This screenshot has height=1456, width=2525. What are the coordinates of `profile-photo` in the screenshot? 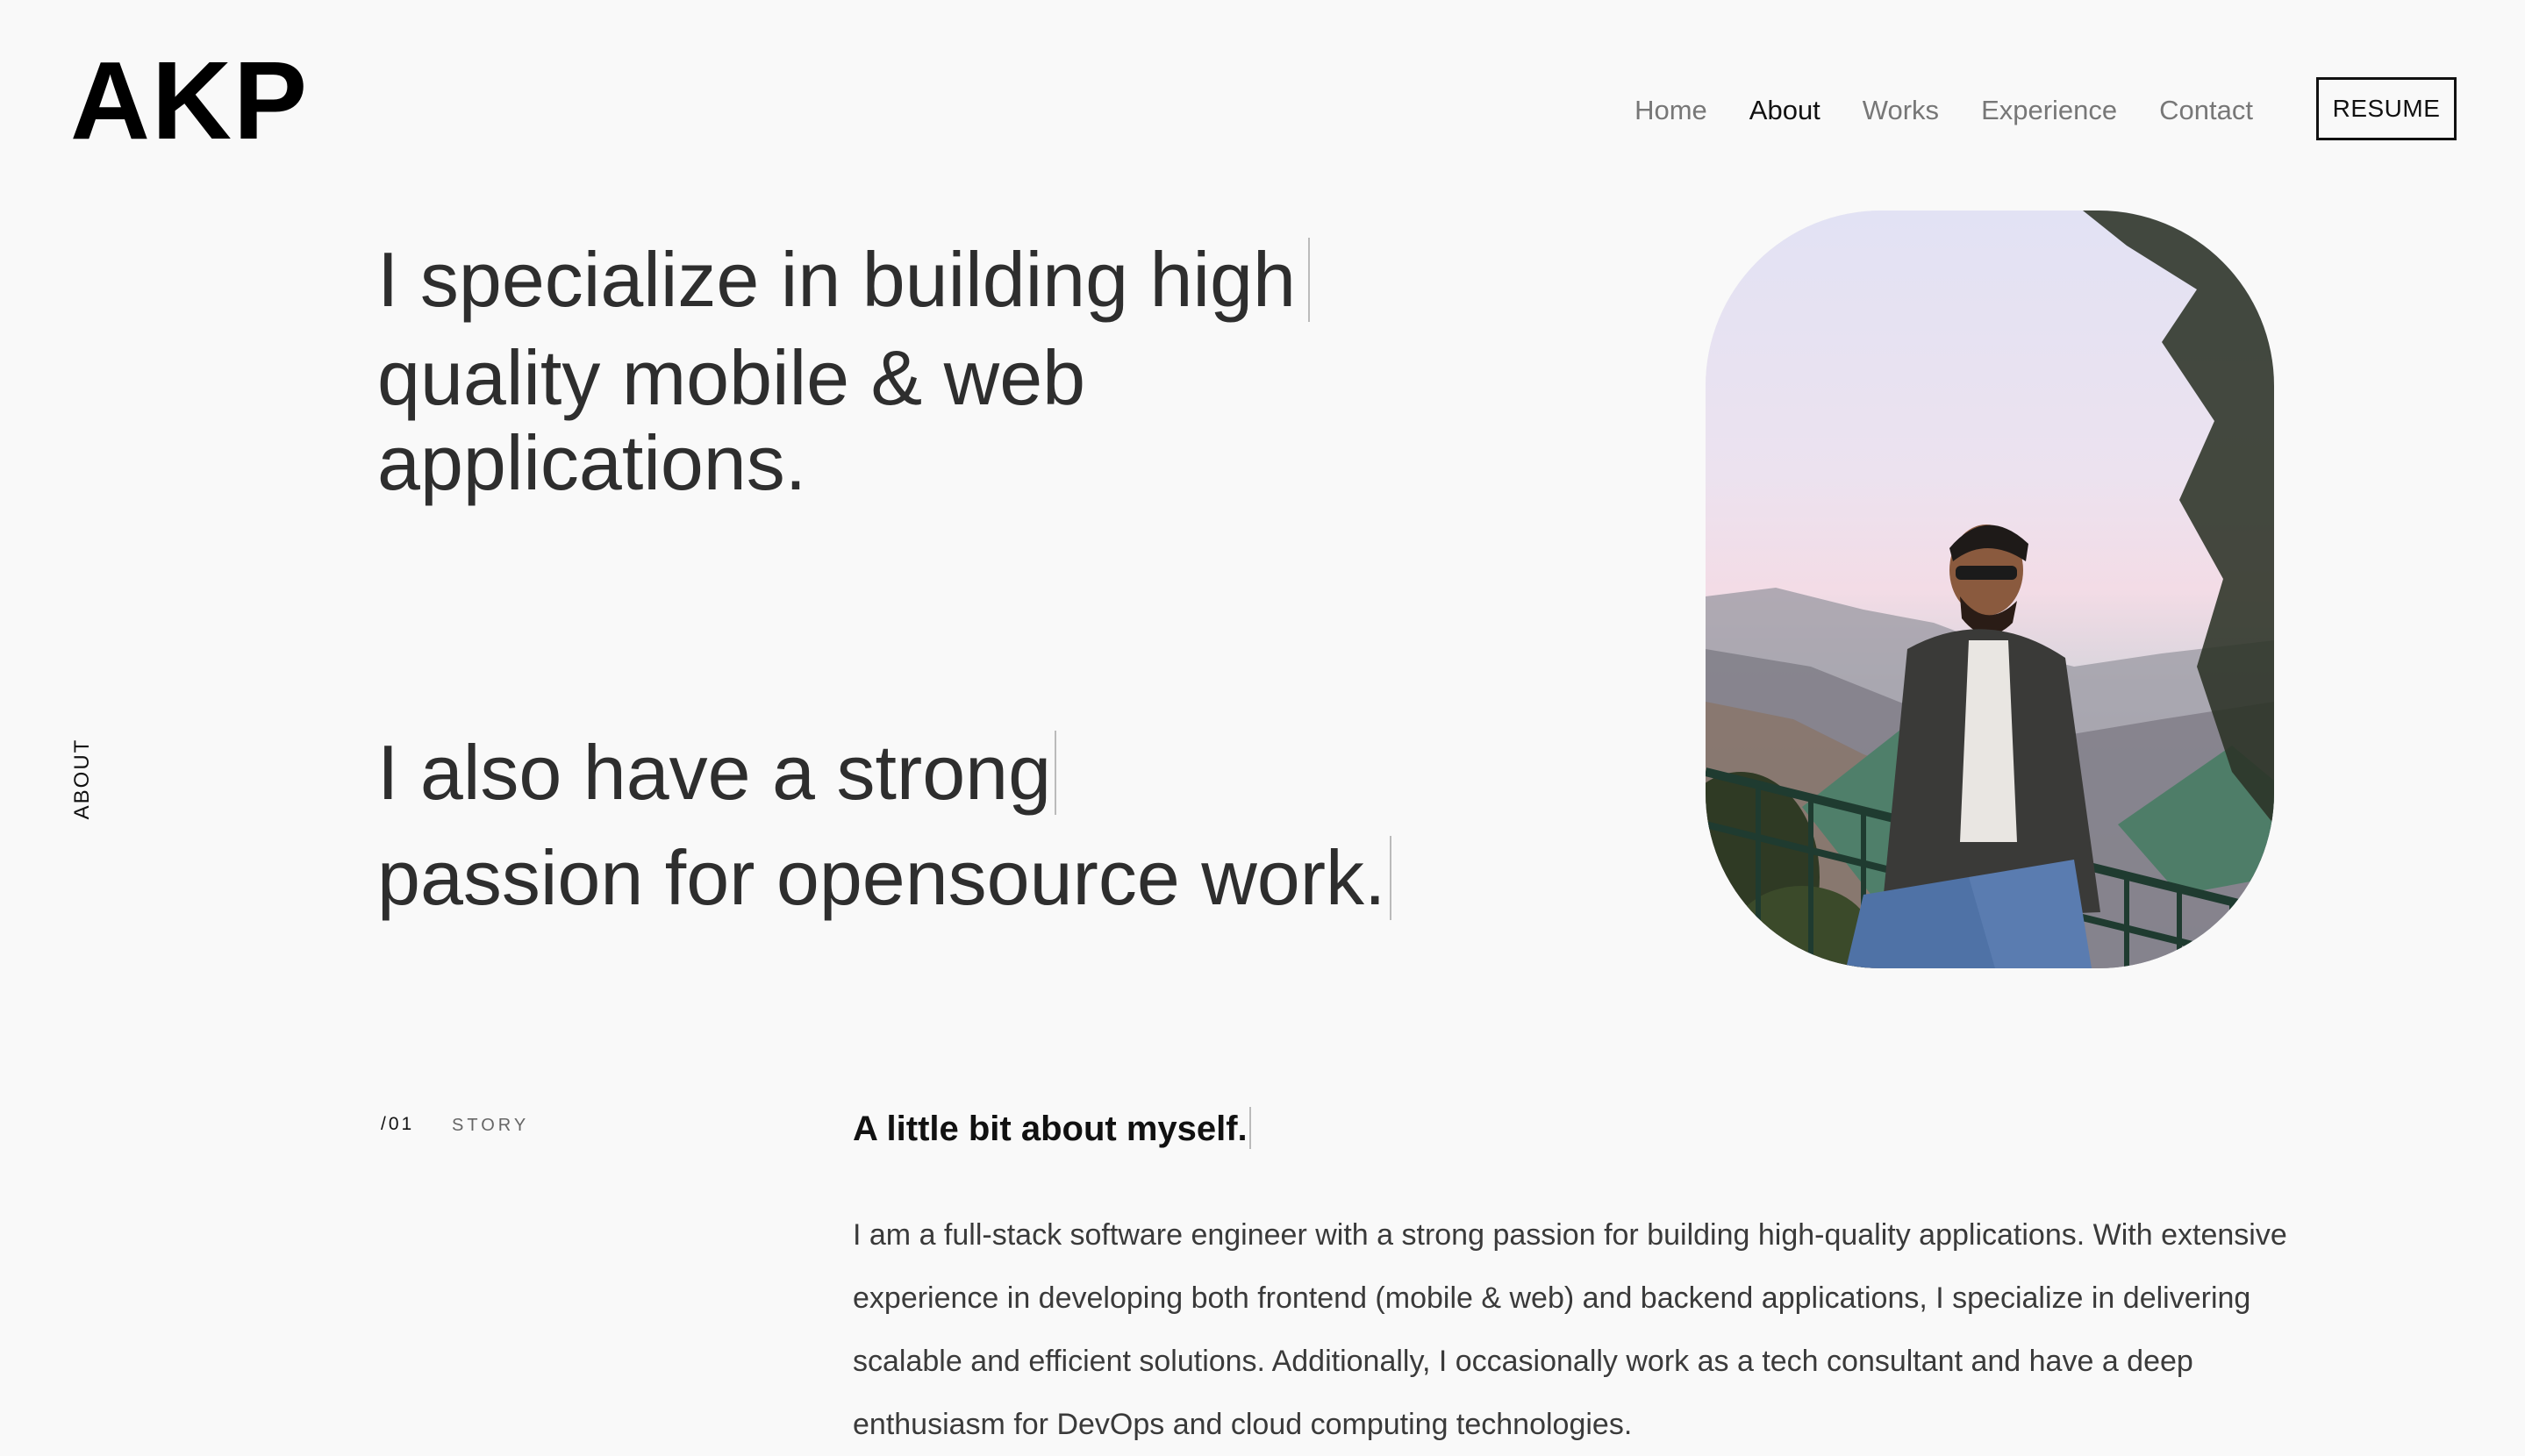 It's located at (1990, 589).